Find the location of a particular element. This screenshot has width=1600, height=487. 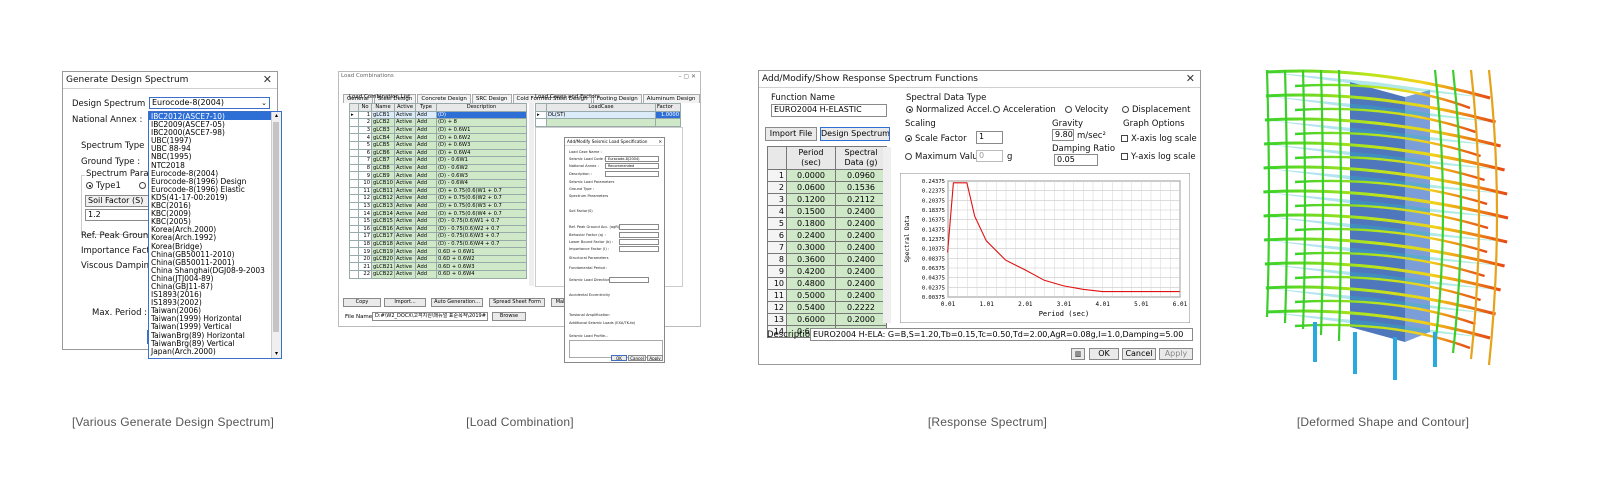

tab-5: Footing Design is located at coordinates (617, 98).